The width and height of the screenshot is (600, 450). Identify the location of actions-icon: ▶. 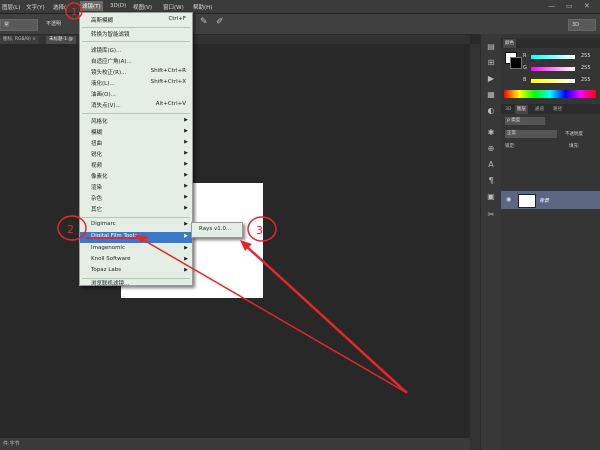
(491, 79).